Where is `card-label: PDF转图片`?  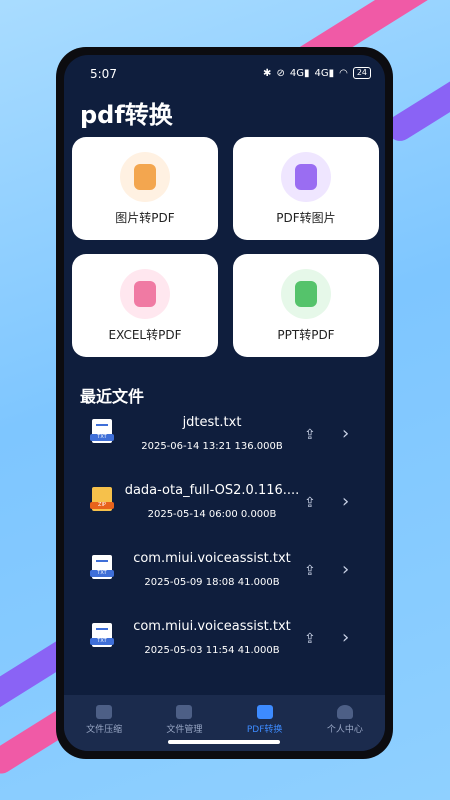 card-label: PDF转图片 is located at coordinates (306, 218).